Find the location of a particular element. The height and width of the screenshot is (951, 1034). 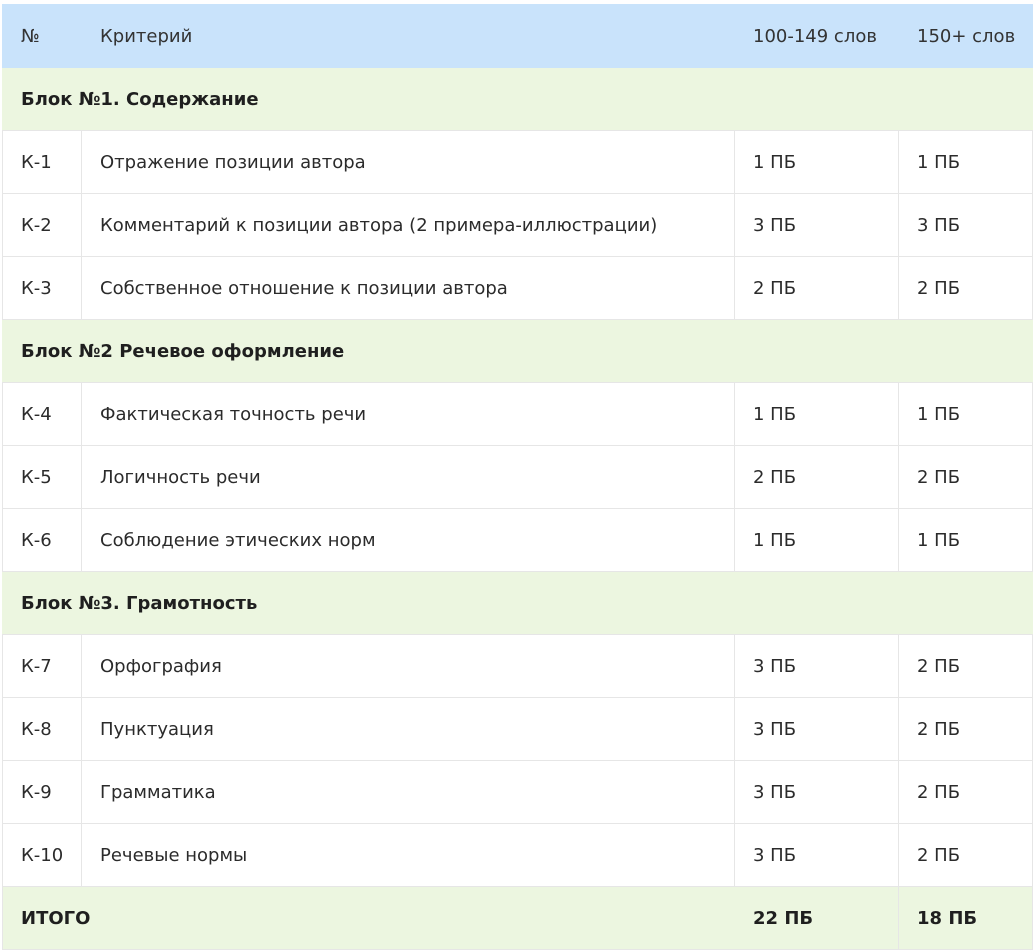

criterion-id: К-1 is located at coordinates (42, 162).